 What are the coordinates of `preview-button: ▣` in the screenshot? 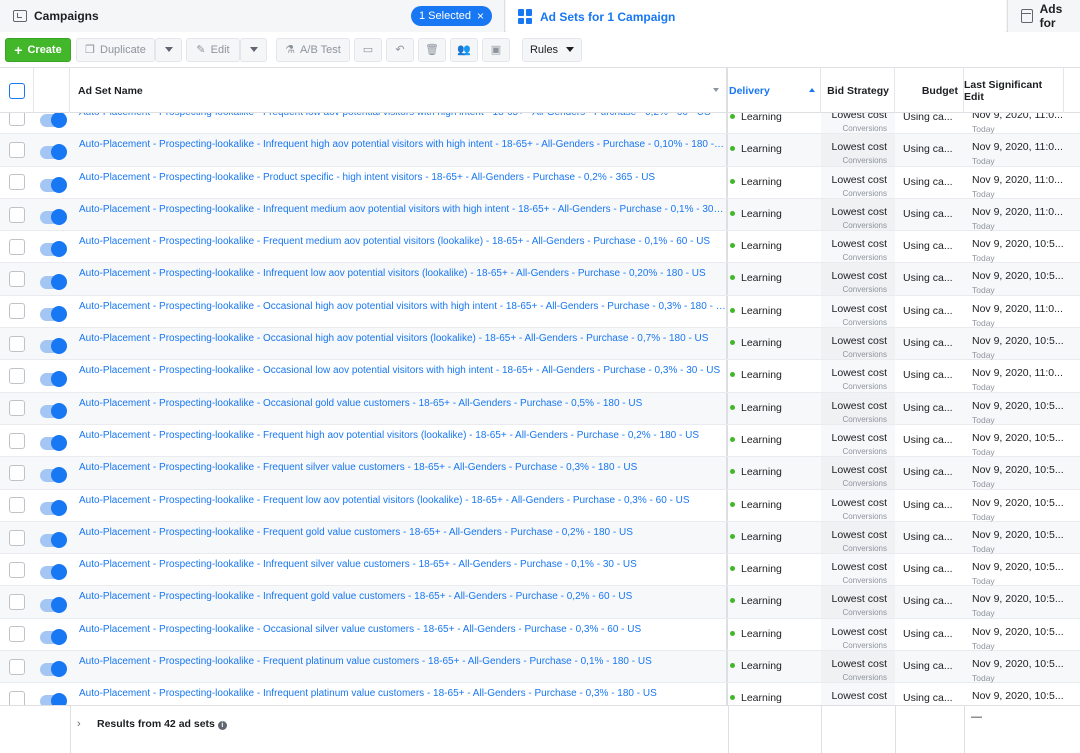 It's located at (496, 49).